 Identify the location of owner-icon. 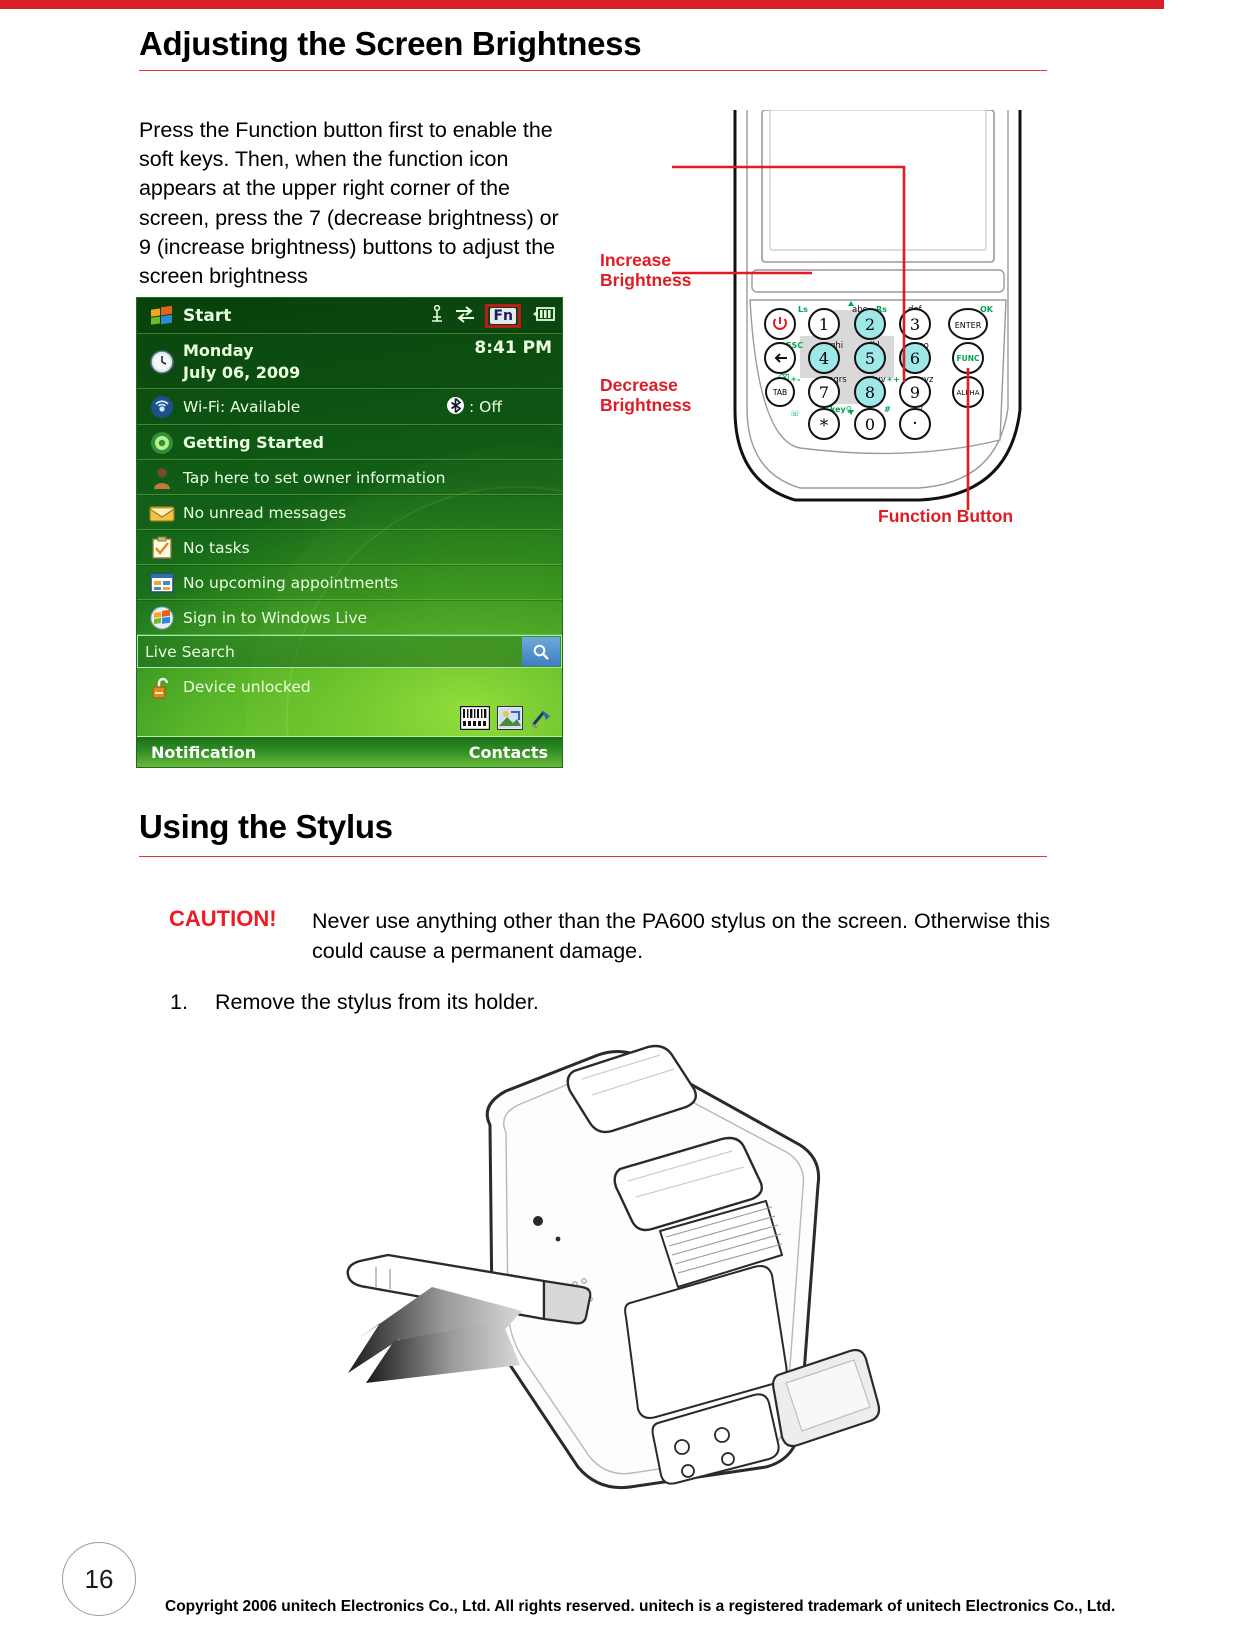
(163, 478).